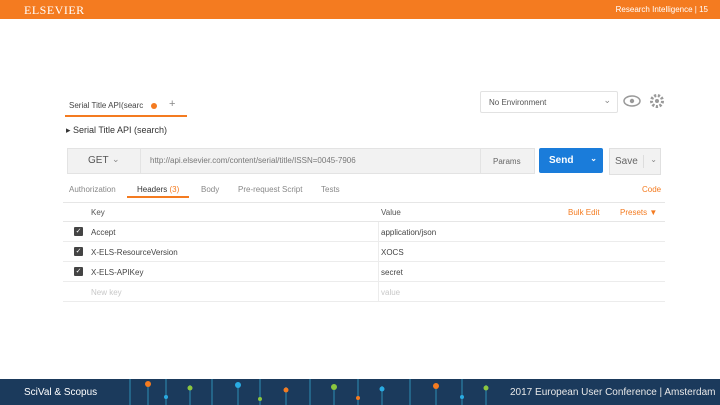  What do you see at coordinates (360, 9) in the screenshot?
I see `top-banner: ELSEVIER Research Intelligence | 15` at bounding box center [360, 9].